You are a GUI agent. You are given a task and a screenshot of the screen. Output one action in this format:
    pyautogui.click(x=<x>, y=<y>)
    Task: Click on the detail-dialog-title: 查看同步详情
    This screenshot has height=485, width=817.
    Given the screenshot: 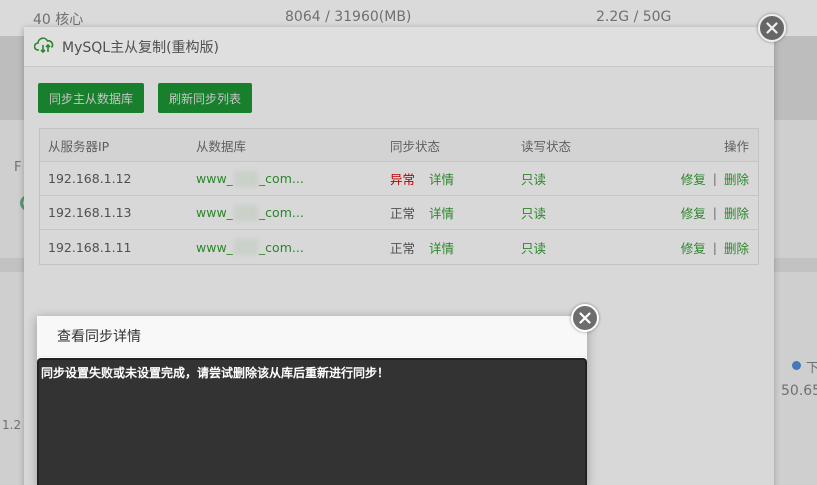 What is the action you would take?
    pyautogui.click(x=312, y=336)
    